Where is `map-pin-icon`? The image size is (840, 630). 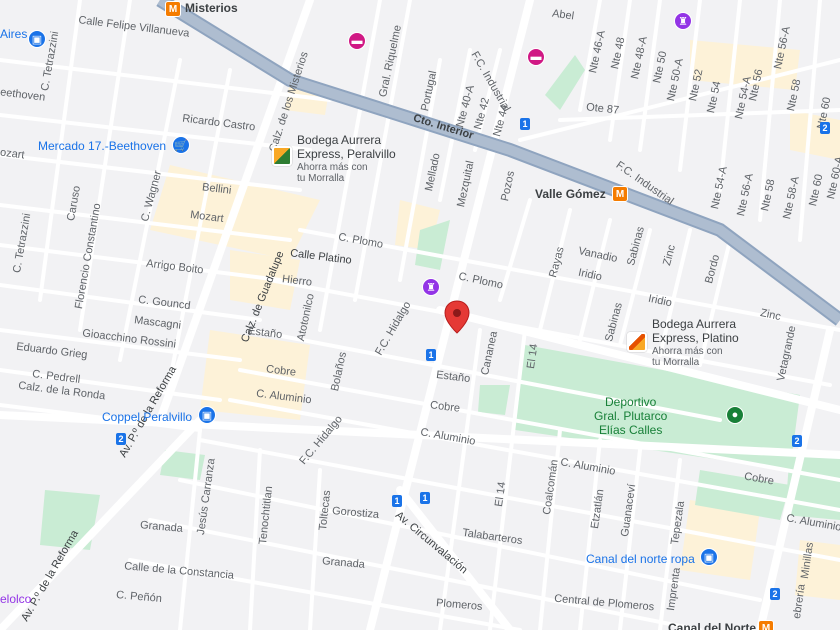
map-pin-icon is located at coordinates (457, 317).